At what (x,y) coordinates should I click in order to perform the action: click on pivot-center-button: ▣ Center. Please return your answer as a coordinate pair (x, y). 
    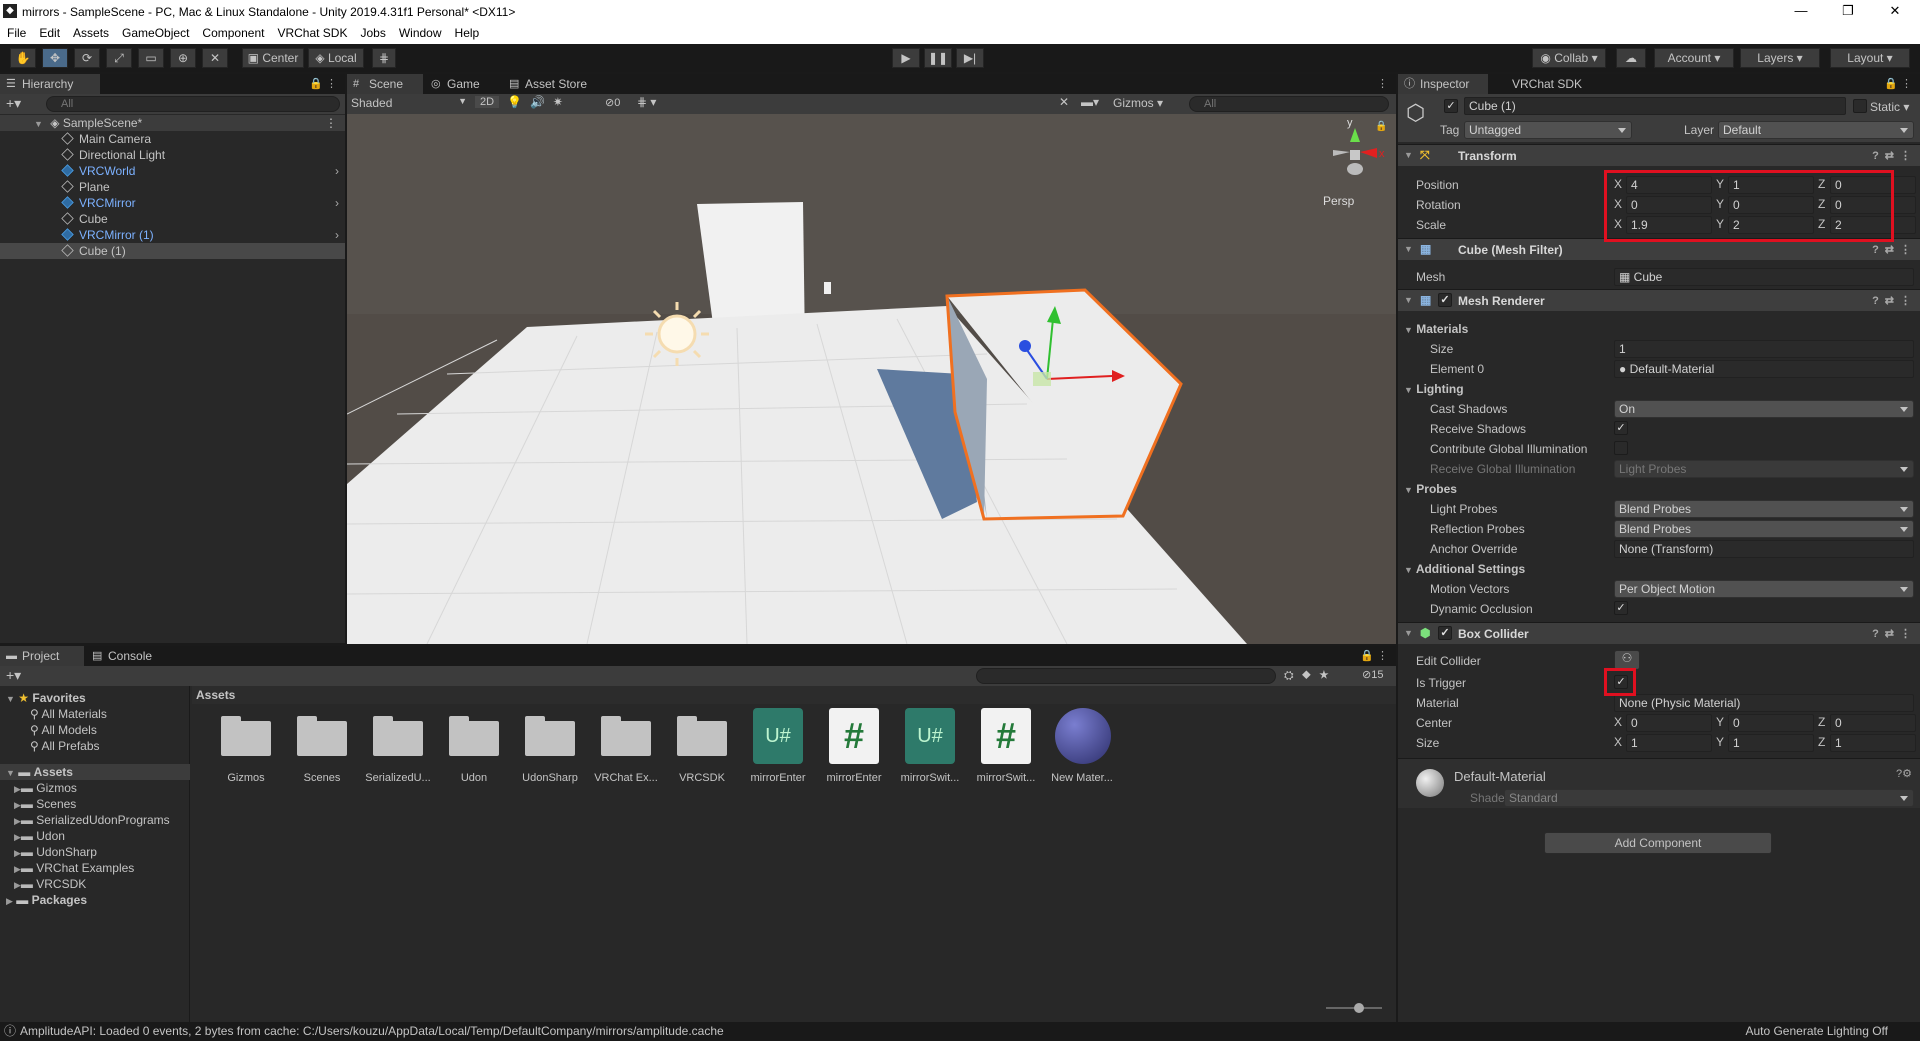
    Looking at the image, I should click on (273, 58).